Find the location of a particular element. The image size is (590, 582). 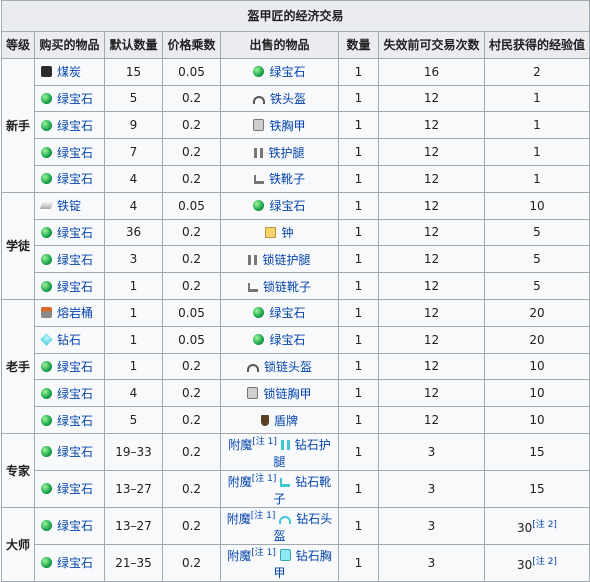

sell-item-link: 铁胸甲 is located at coordinates (287, 126).